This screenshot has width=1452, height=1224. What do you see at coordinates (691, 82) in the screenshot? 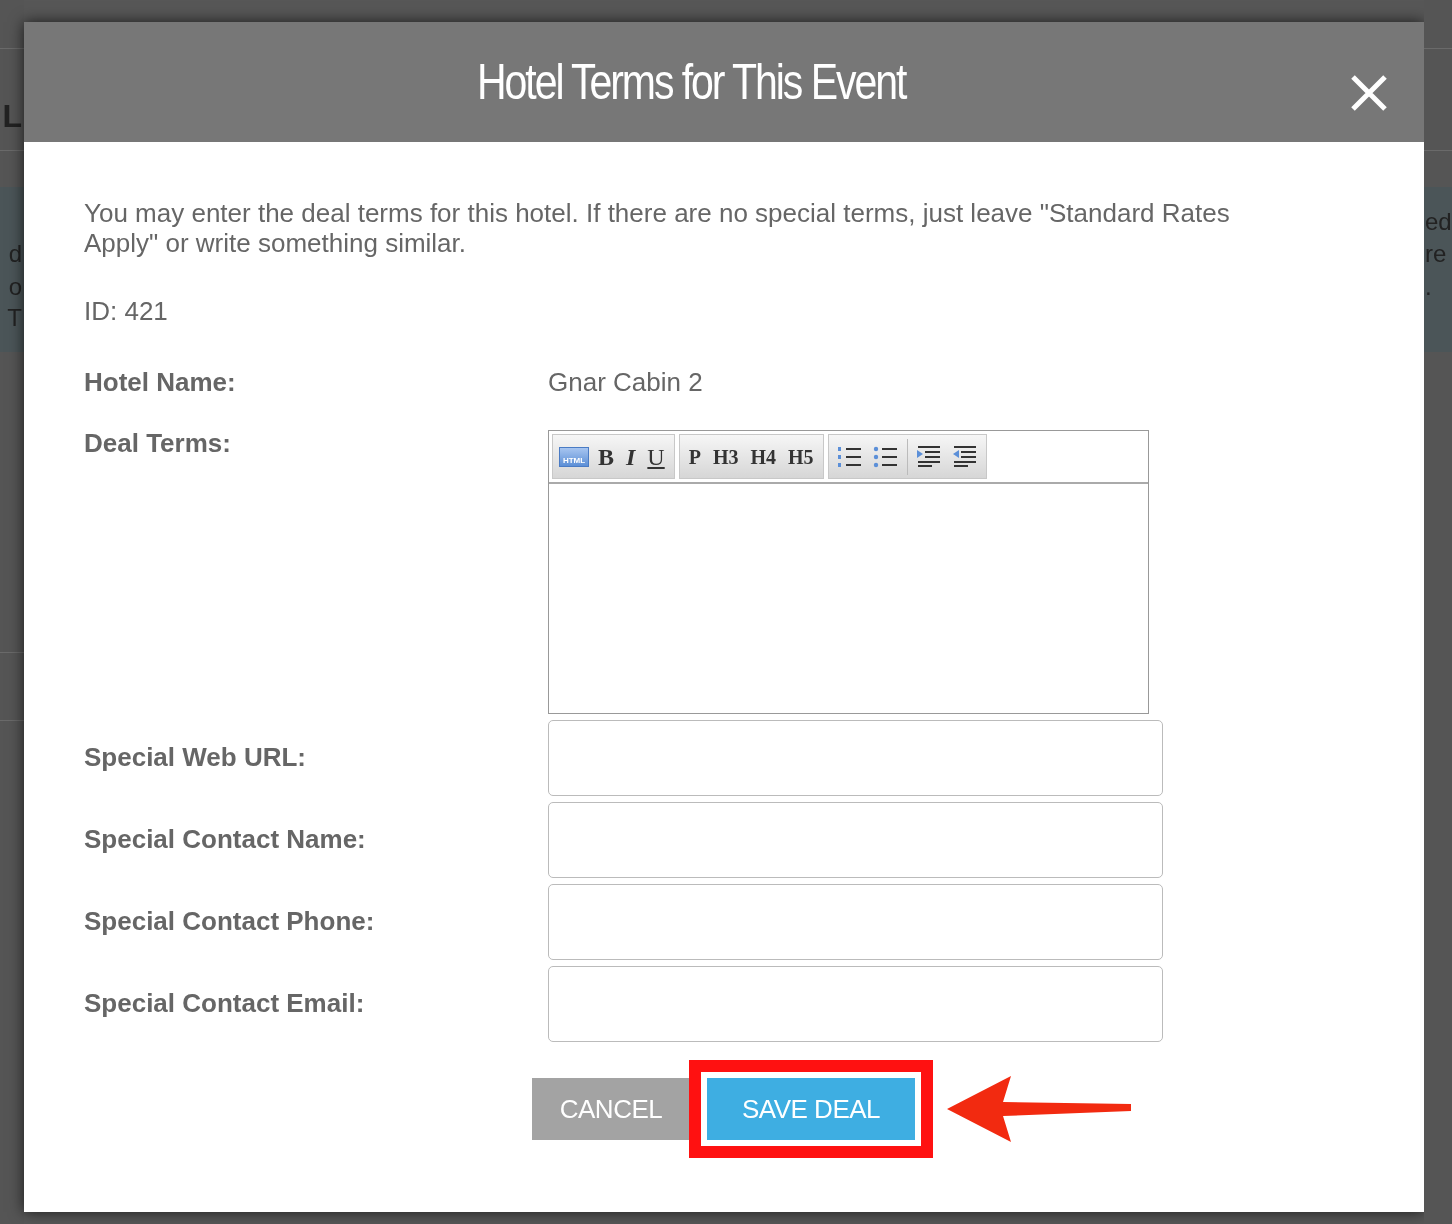
I see `dialog-title: Hotel Terms for This Event` at bounding box center [691, 82].